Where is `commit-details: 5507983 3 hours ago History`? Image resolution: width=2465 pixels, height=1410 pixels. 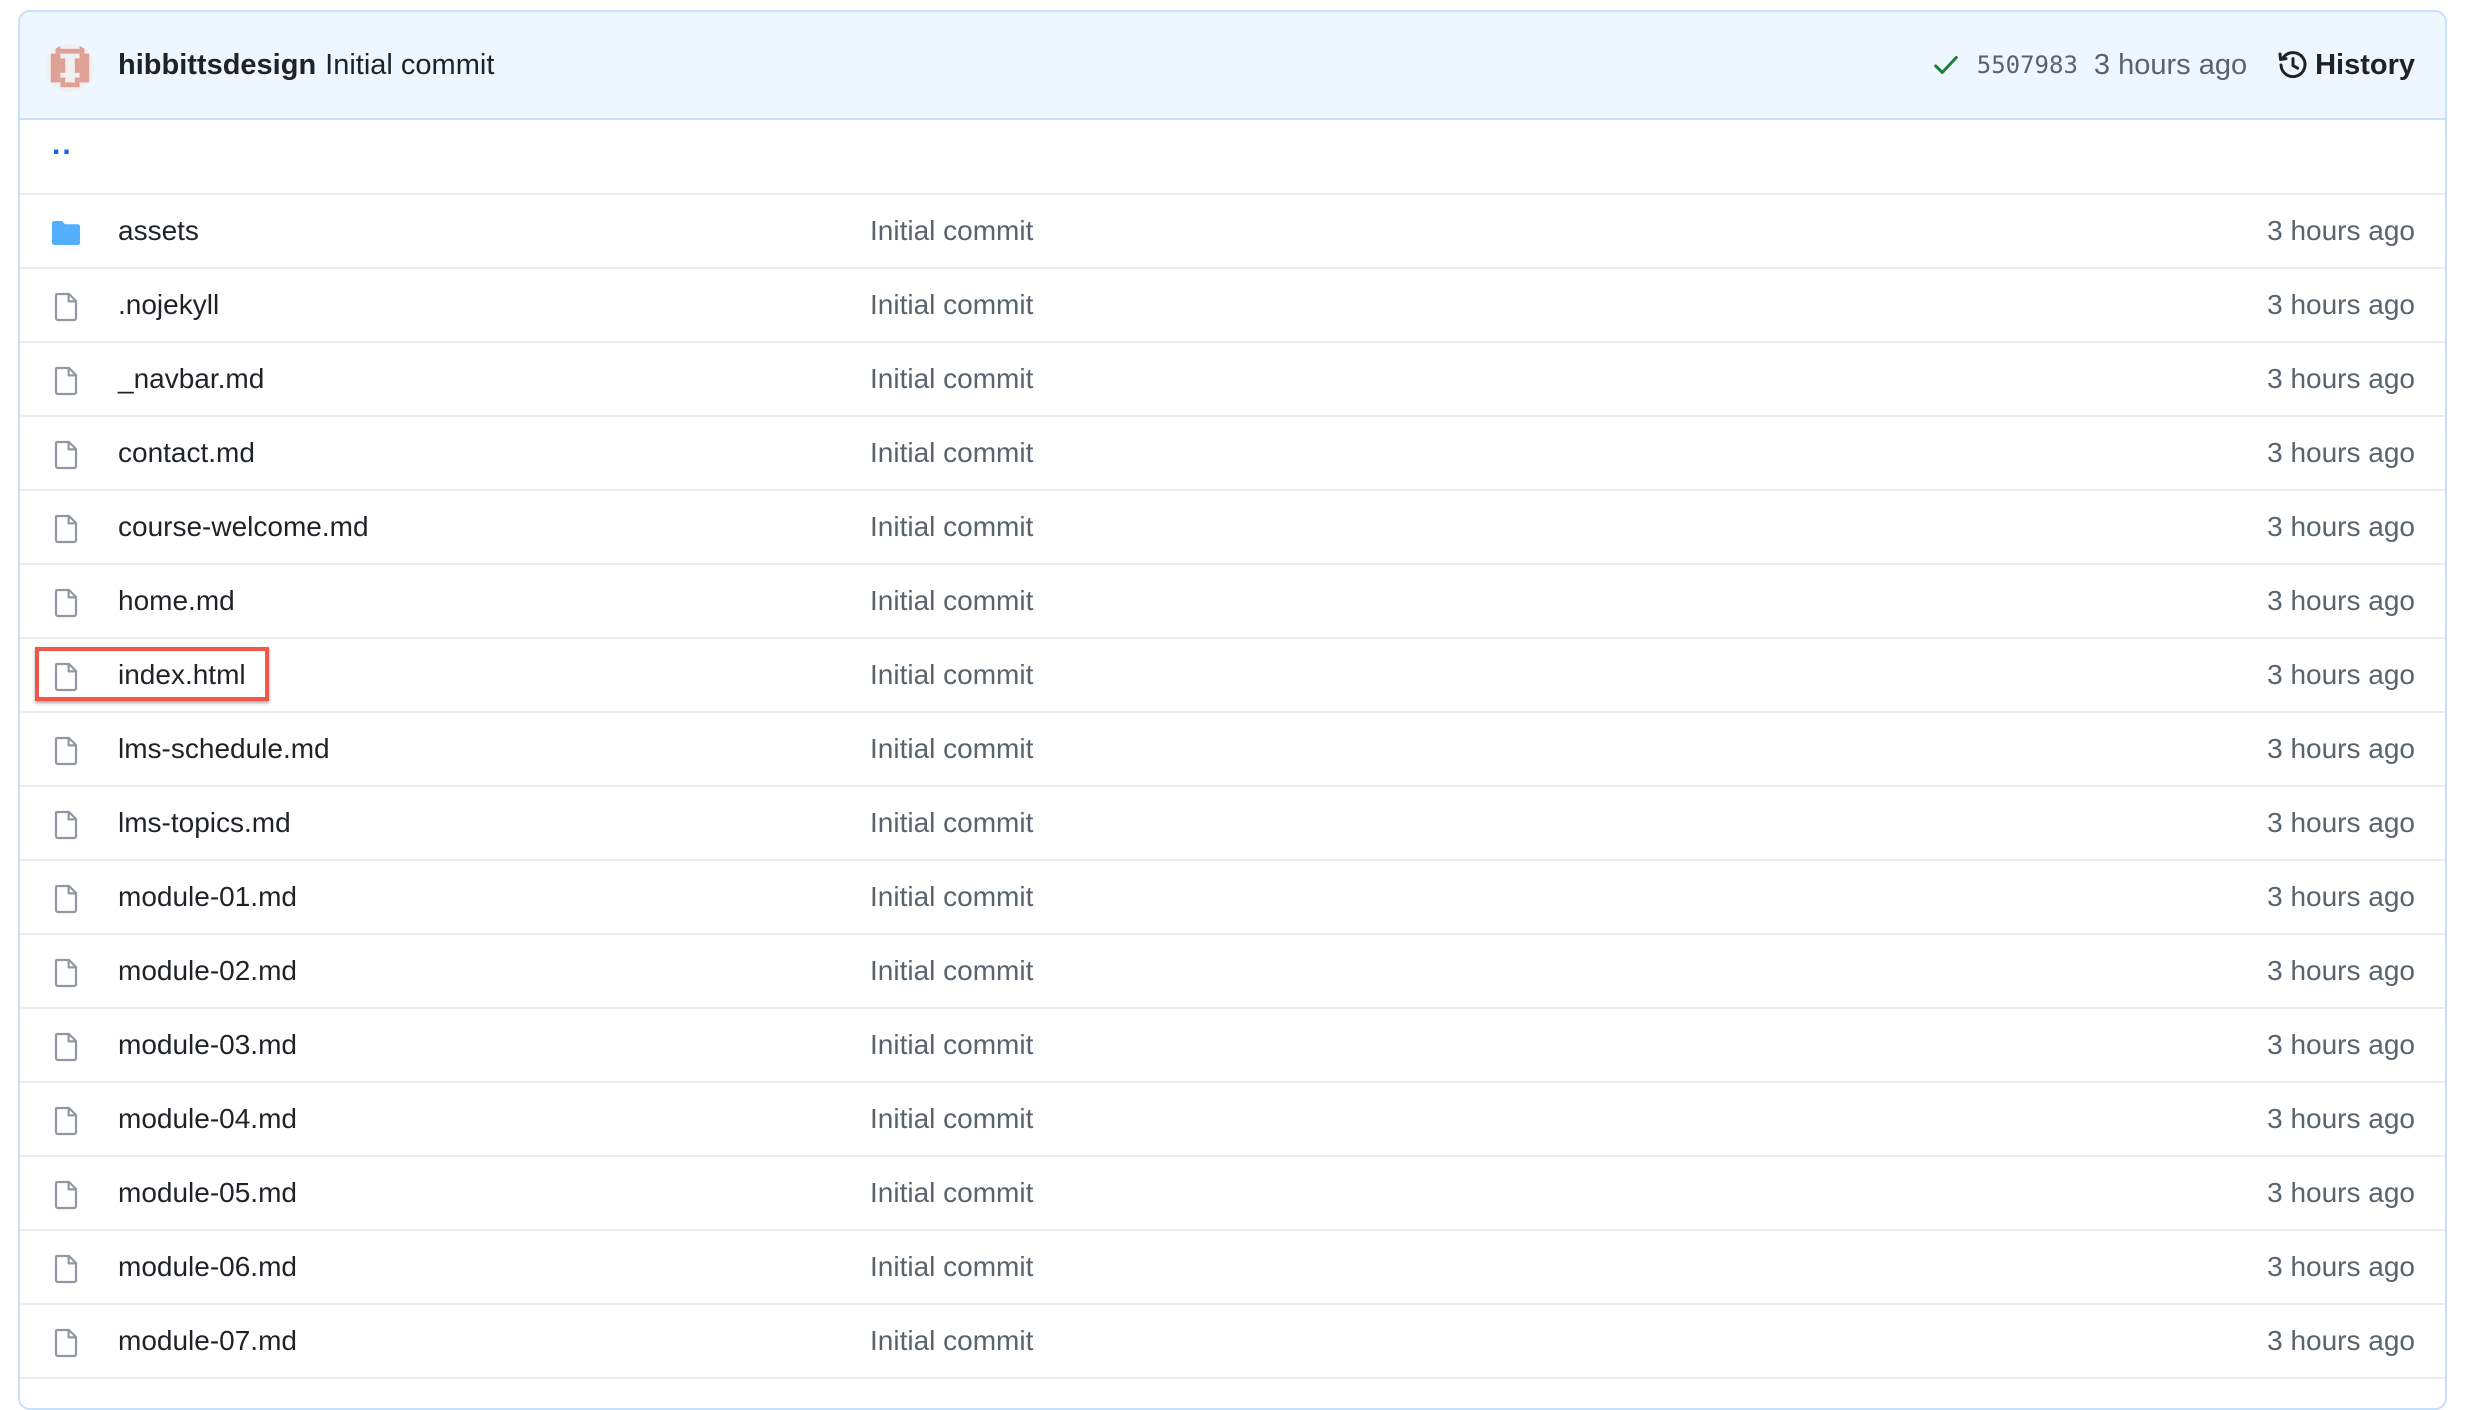
commit-details: 5507983 3 hours ago History is located at coordinates (2173, 65).